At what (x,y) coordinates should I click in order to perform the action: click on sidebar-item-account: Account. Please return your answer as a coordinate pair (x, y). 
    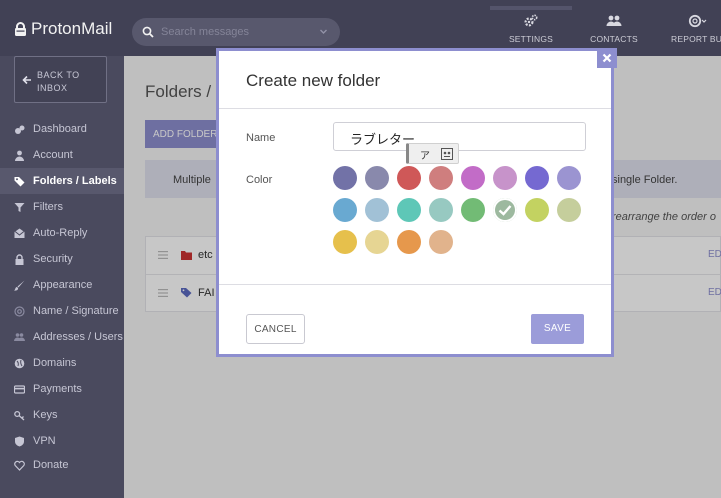
    Looking at the image, I should click on (62, 155).